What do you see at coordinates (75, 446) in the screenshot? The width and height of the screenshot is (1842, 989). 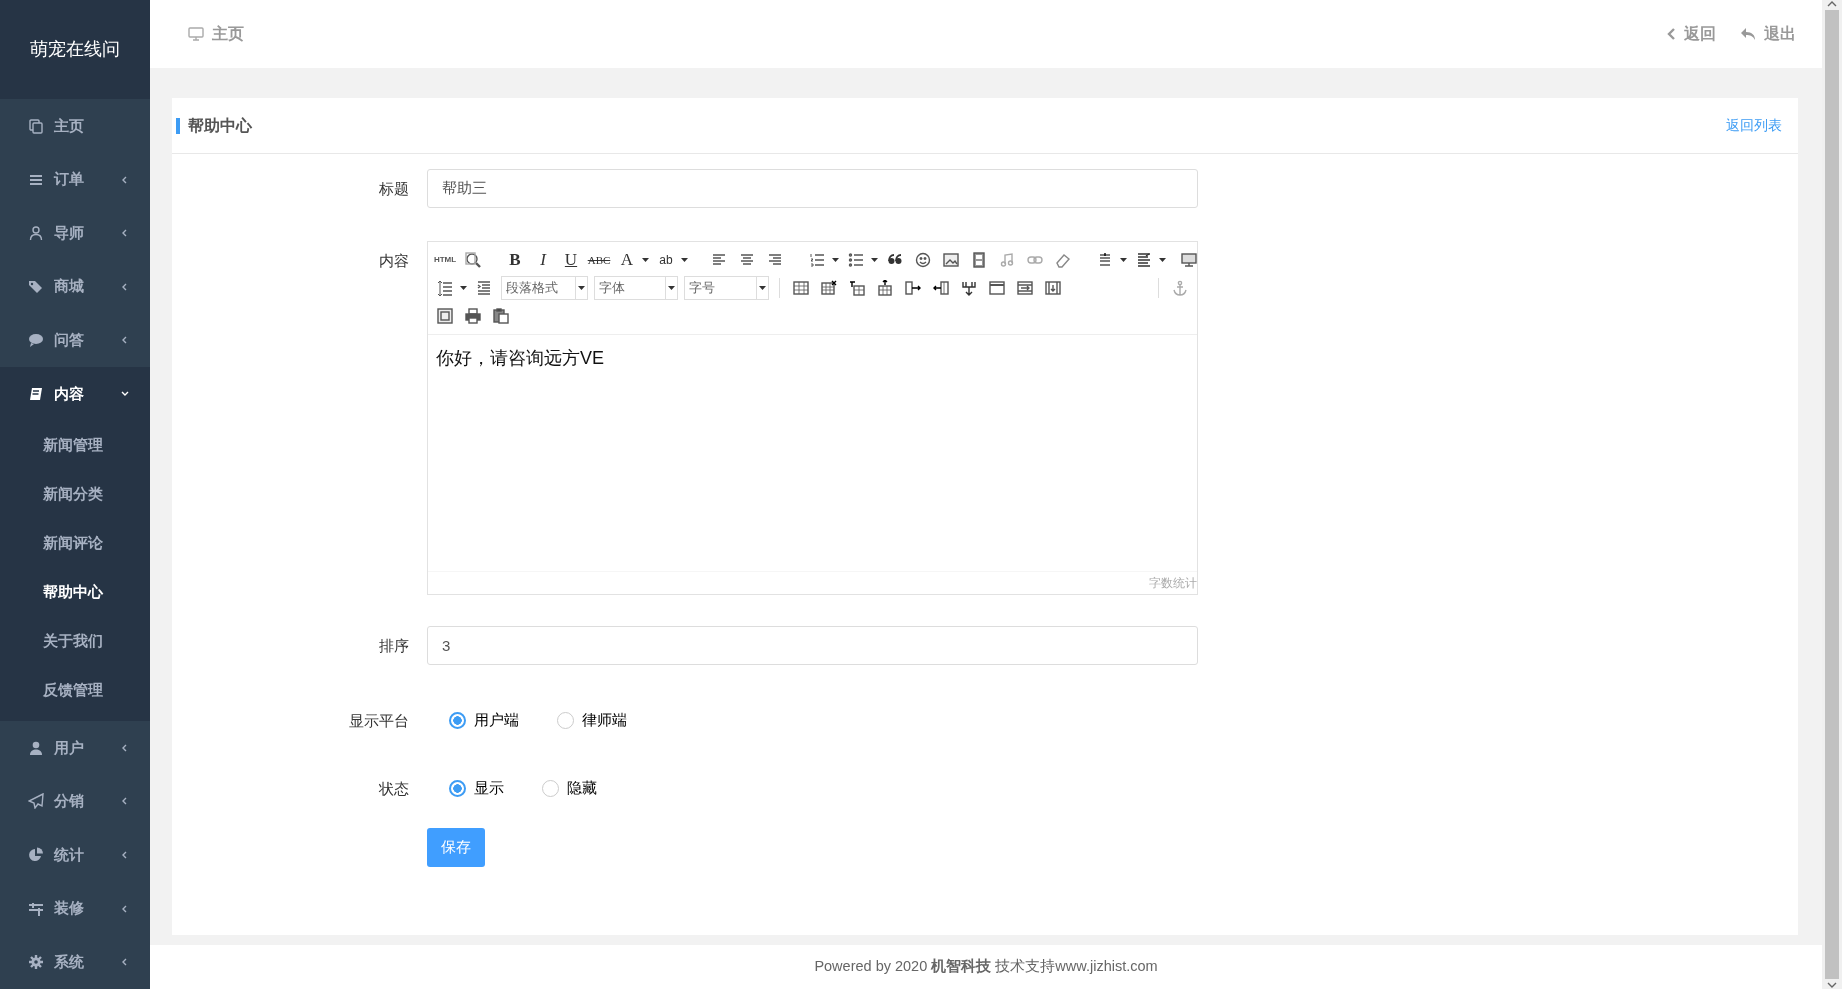 I see `sidebar-subitem: 新闻管理` at bounding box center [75, 446].